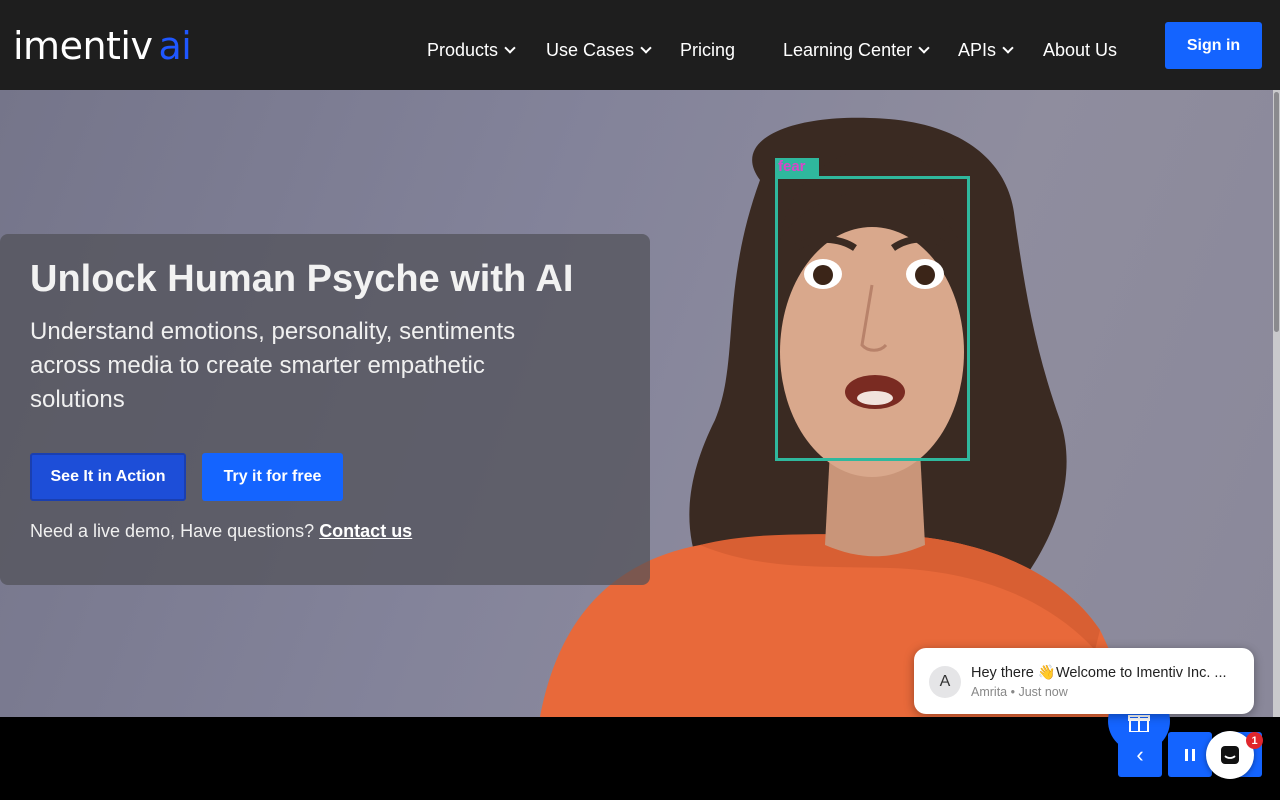 The image size is (1280, 800). I want to click on nav-apis: APIs, so click(986, 50).